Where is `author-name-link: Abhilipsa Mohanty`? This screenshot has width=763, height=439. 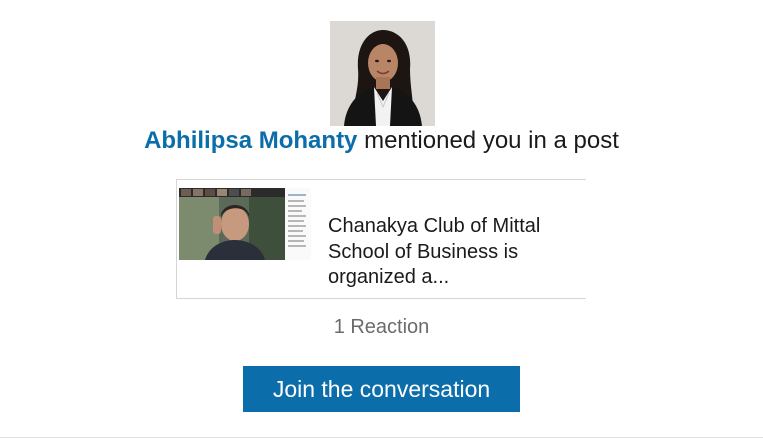 author-name-link: Abhilipsa Mohanty is located at coordinates (250, 140).